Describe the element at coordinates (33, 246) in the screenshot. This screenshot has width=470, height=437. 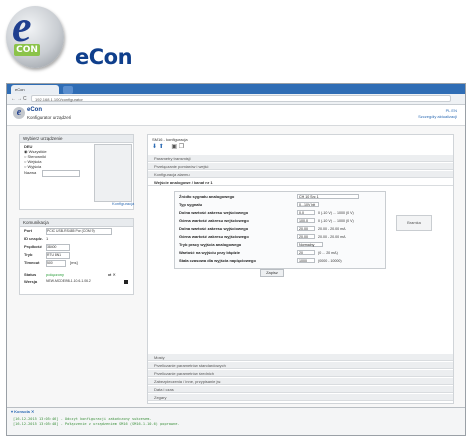
I see `baud-label: Prędkość` at that location.